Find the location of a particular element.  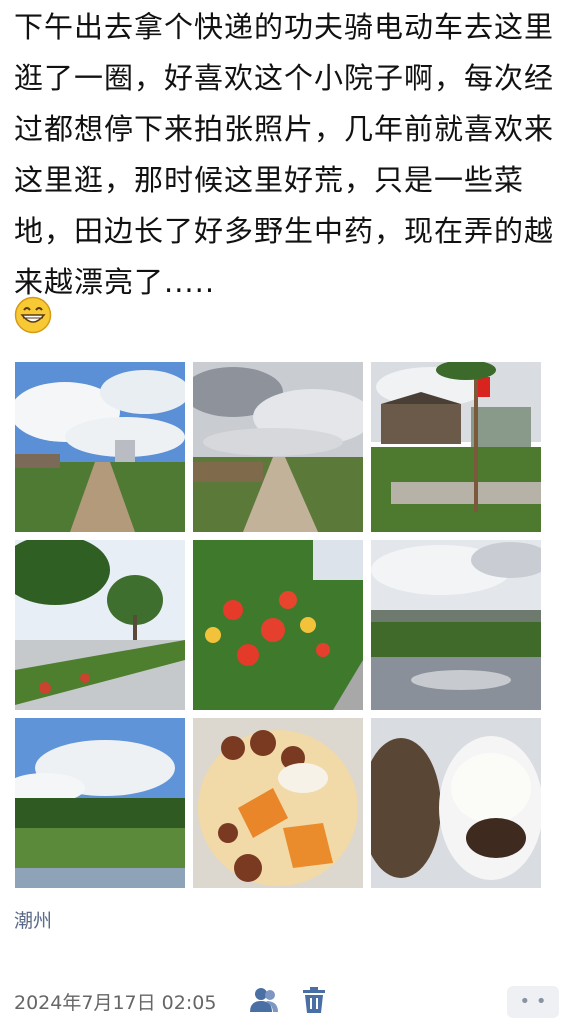

people-icon is located at coordinates (264, 1000).